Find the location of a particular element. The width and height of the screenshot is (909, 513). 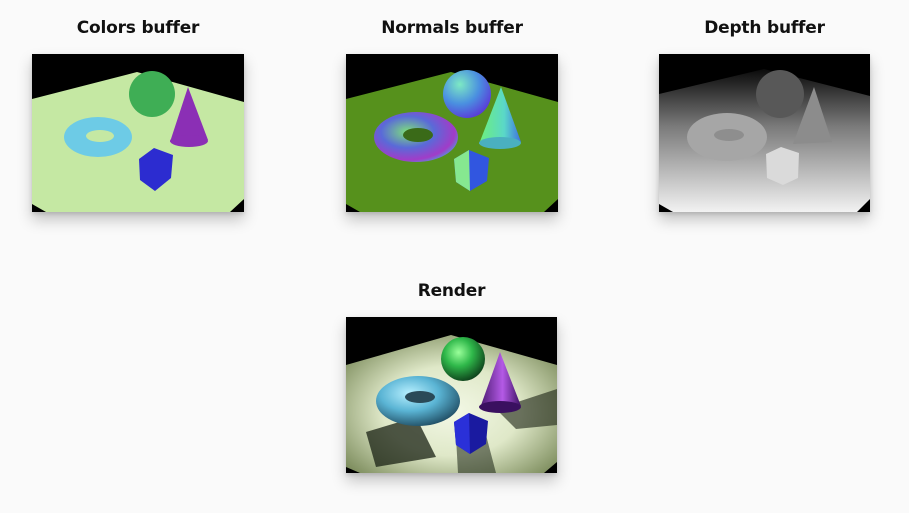

panel-title: Depth buffer is located at coordinates (764, 28).